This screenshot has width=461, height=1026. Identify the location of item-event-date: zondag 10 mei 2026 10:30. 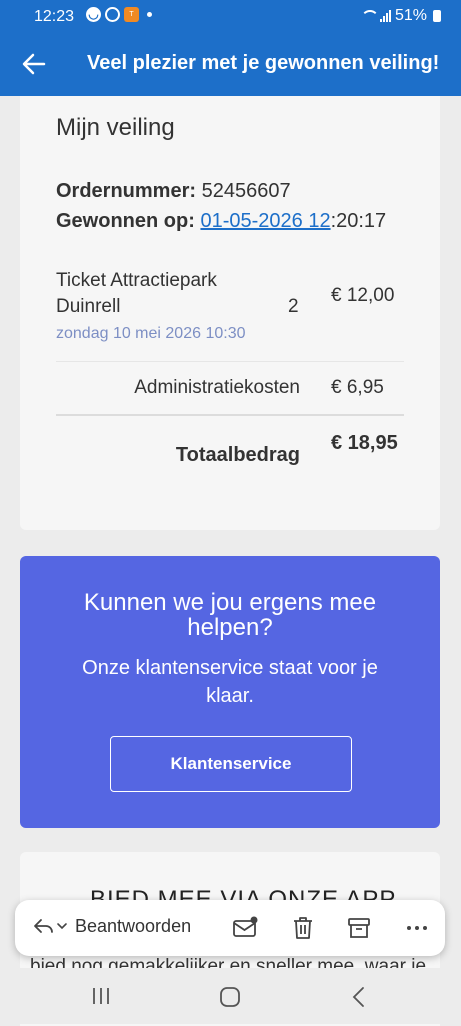
(151, 333).